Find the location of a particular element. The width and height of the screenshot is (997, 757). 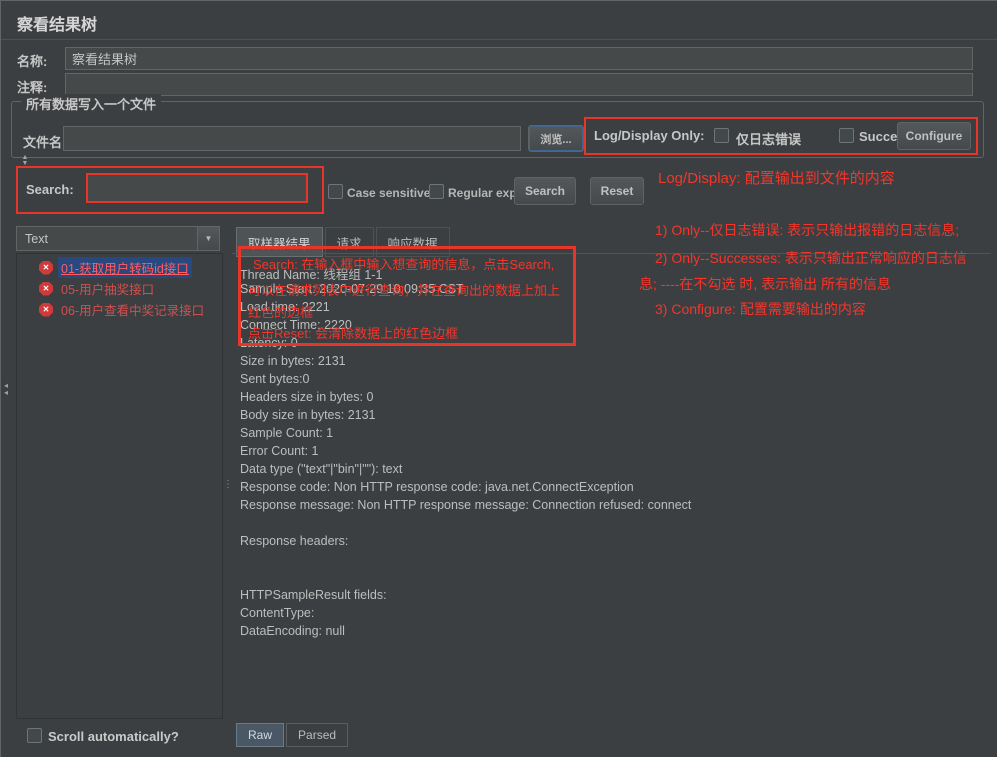

annotation-line: 点击Reset: 会清除数据上的红色边框 is located at coordinates (353, 333).